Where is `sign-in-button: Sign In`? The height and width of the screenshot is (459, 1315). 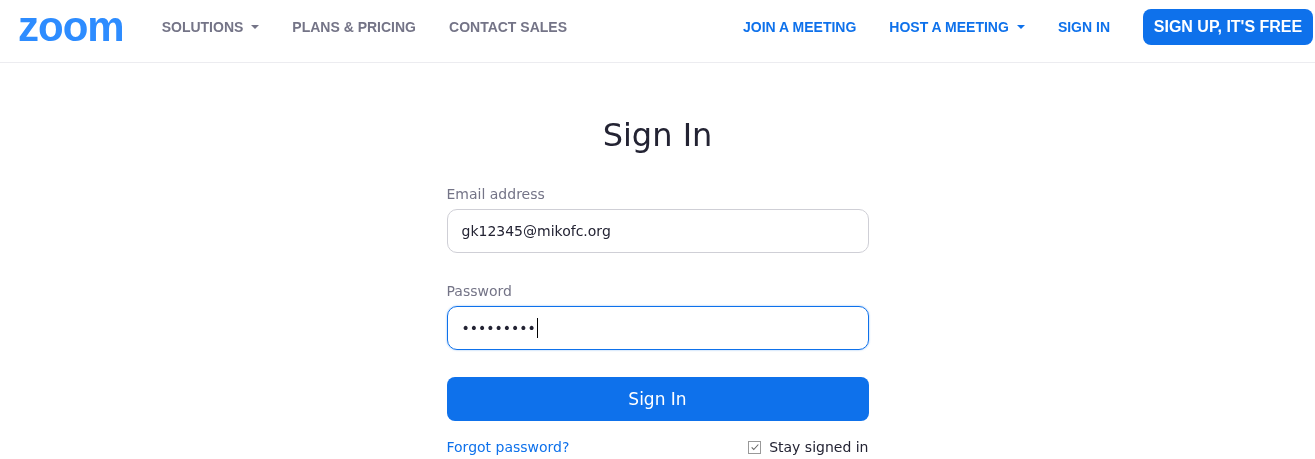 sign-in-button: Sign In is located at coordinates (657, 399).